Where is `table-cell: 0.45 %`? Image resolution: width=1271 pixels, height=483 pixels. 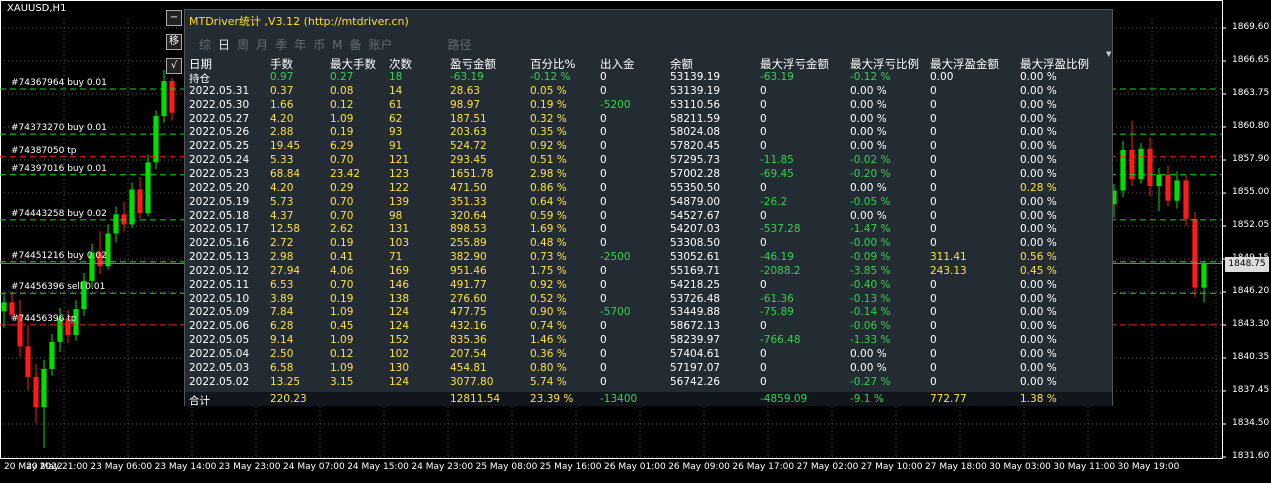 table-cell: 0.45 % is located at coordinates (1038, 270).